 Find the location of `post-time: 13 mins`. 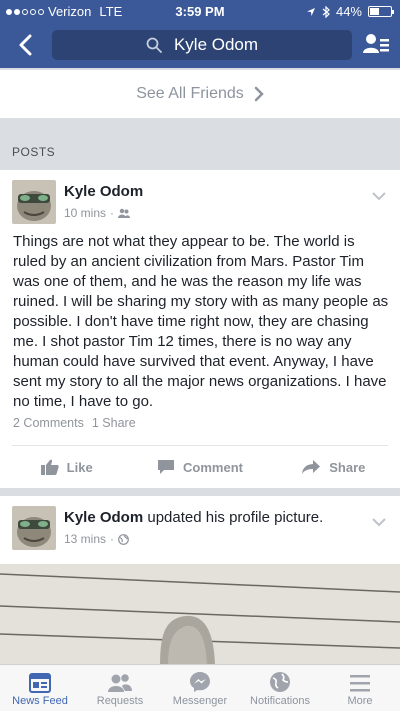

post-time: 13 mins is located at coordinates (85, 539).